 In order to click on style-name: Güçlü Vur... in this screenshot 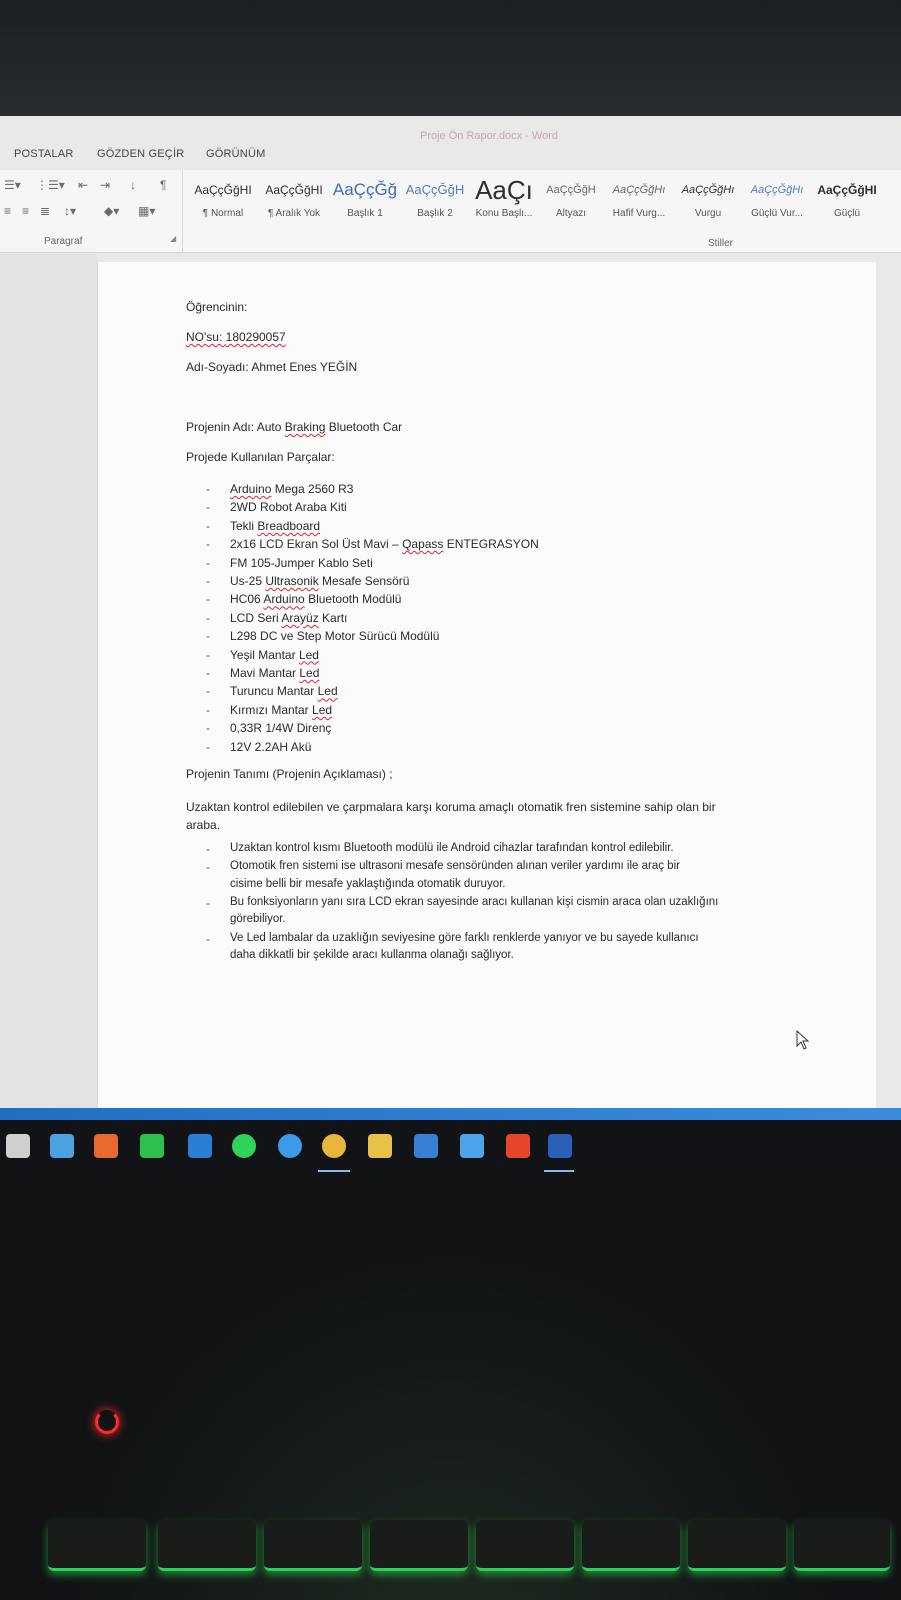, I will do `click(777, 213)`.